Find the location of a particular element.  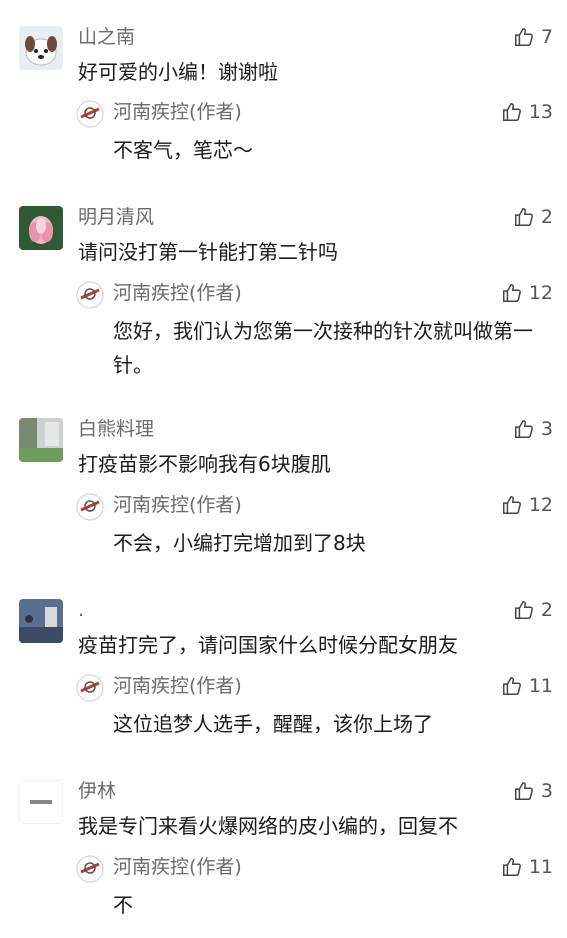

reply-text: 这位追梦人选手，醒醒，该你上场了 is located at coordinates (273, 724).